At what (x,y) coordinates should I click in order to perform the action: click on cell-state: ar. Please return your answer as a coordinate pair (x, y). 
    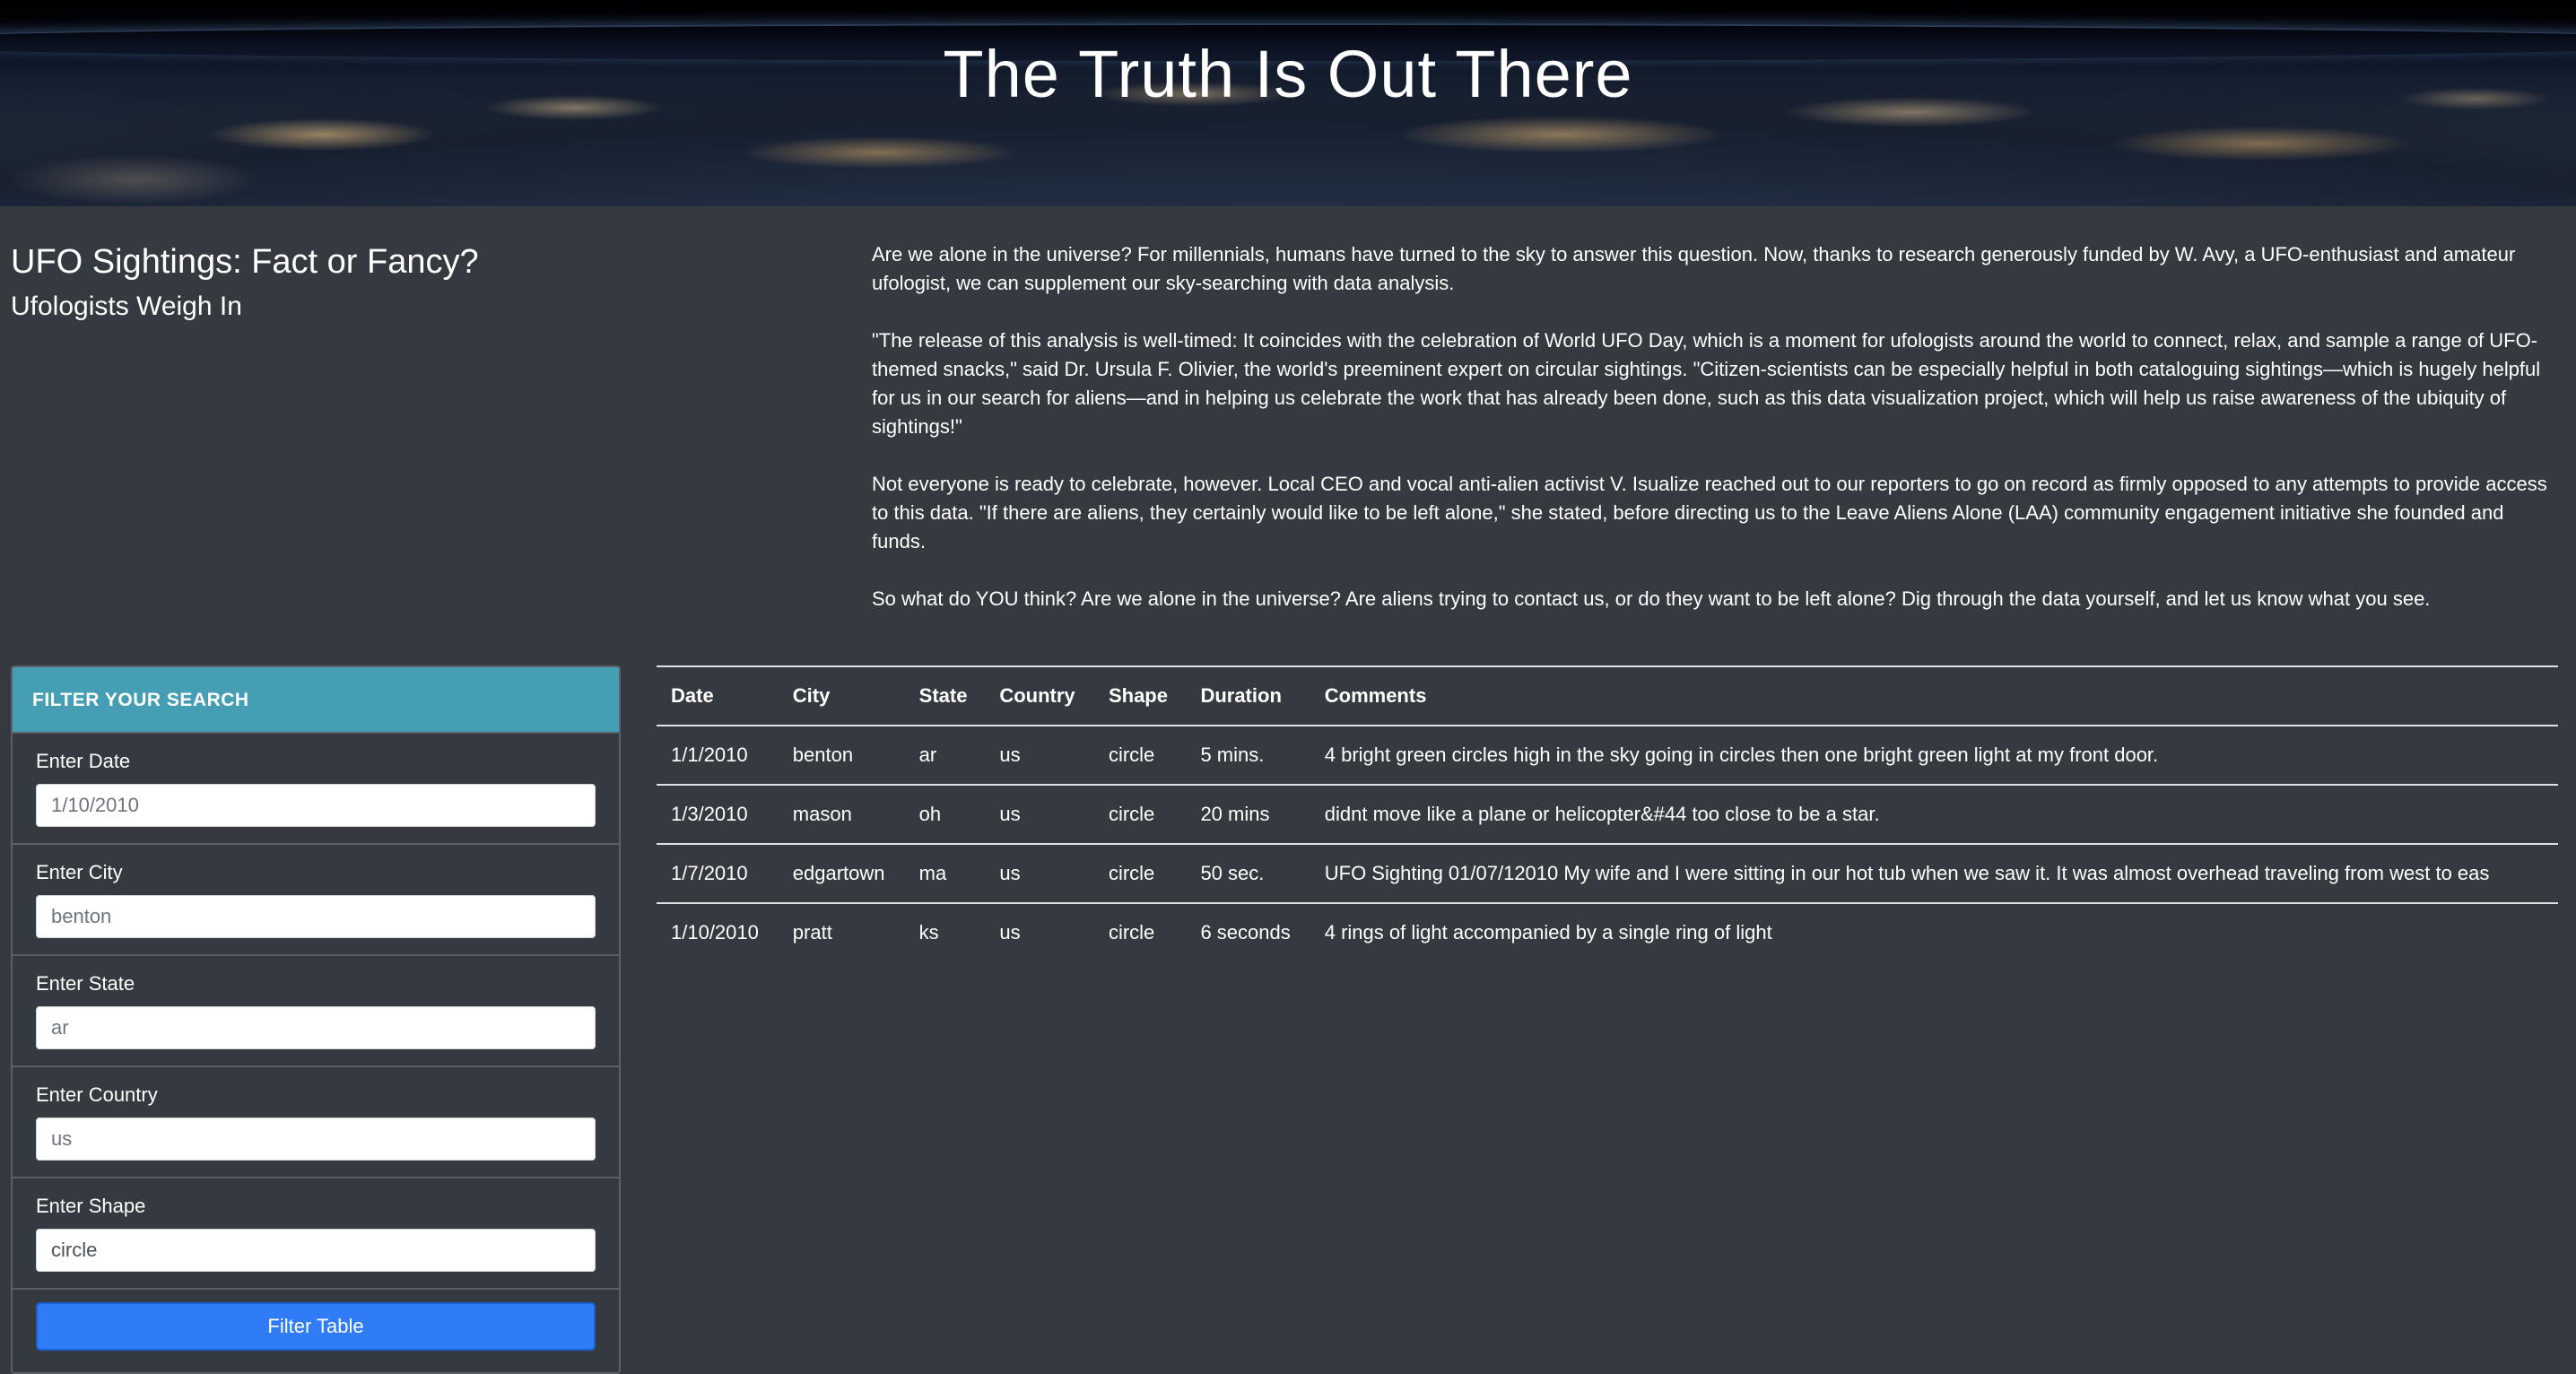
    Looking at the image, I should click on (945, 756).